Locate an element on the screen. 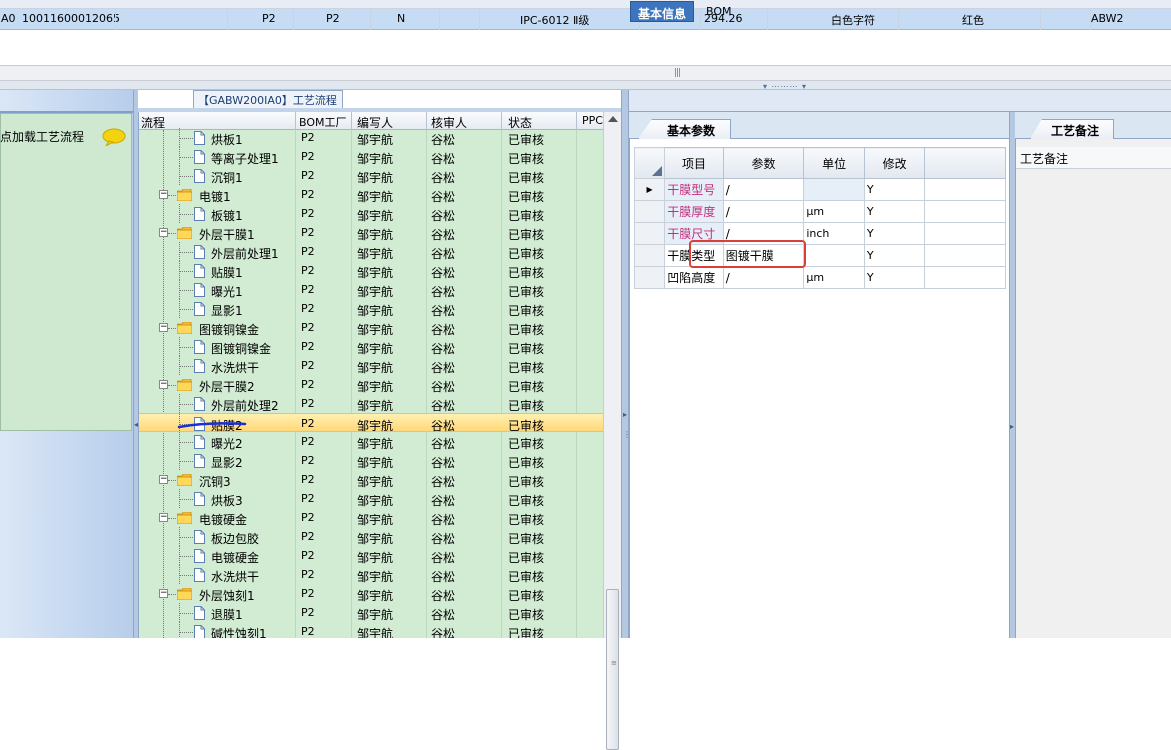 The width and height of the screenshot is (1171, 750). col-modify: 修改 is located at coordinates (894, 163).